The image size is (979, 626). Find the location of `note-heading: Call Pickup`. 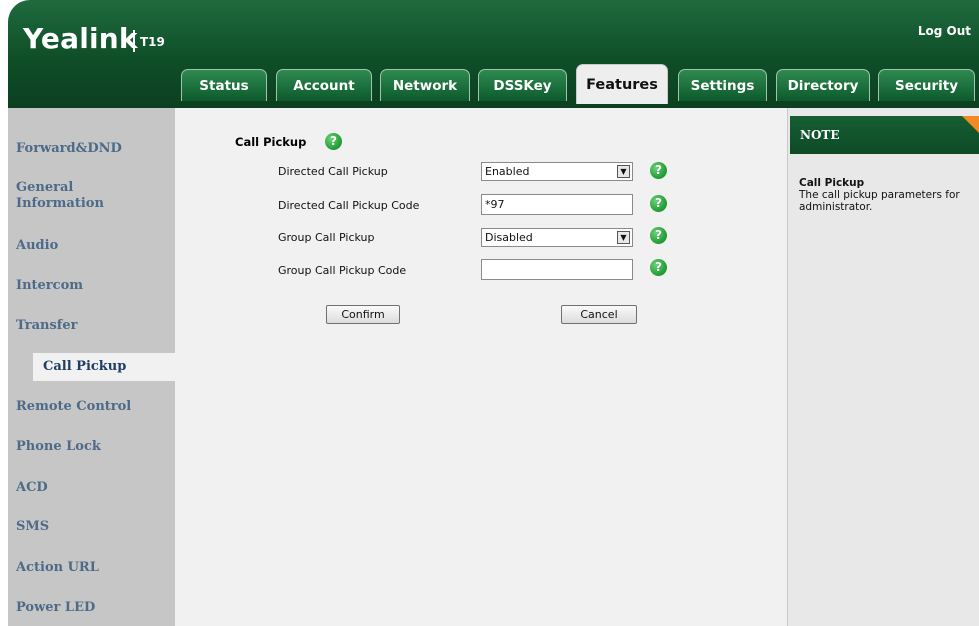

note-heading: Call Pickup is located at coordinates (832, 183).